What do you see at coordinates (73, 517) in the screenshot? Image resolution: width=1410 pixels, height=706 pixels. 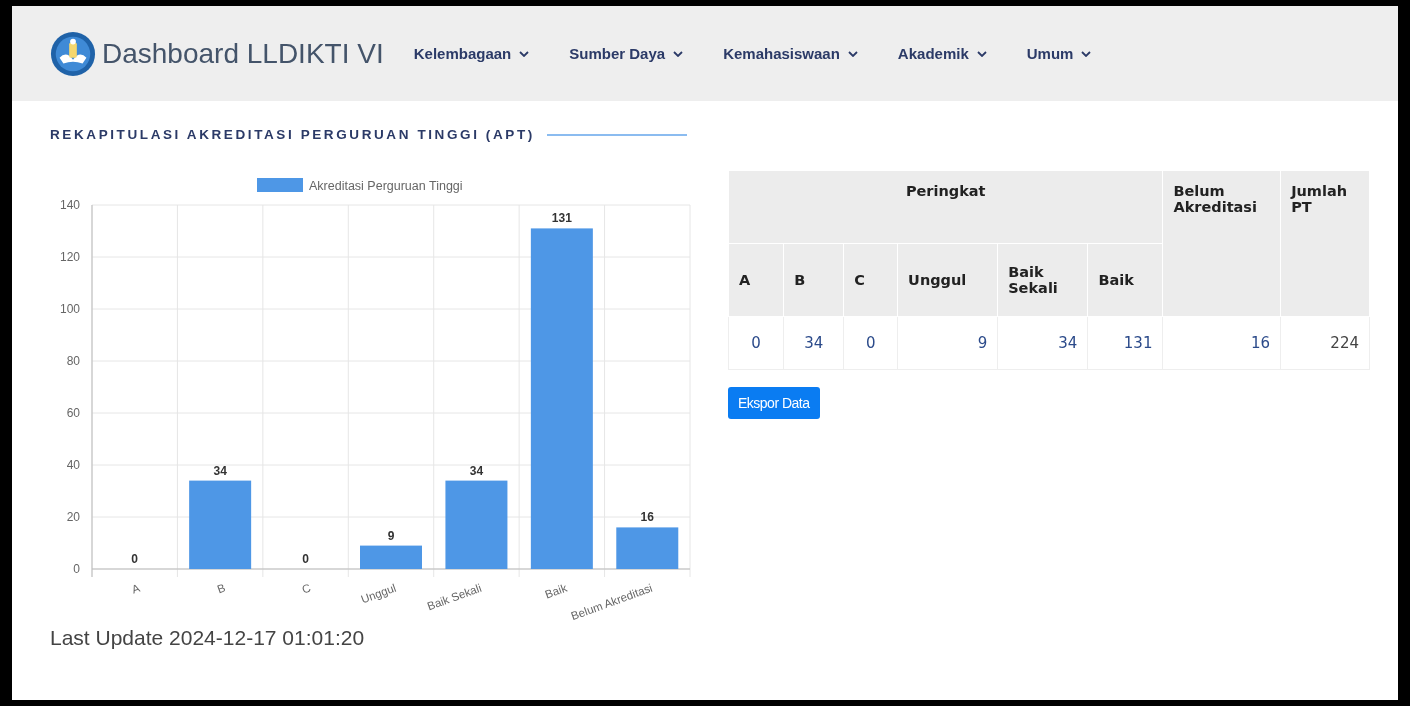 I see `y-tick-label: 20` at bounding box center [73, 517].